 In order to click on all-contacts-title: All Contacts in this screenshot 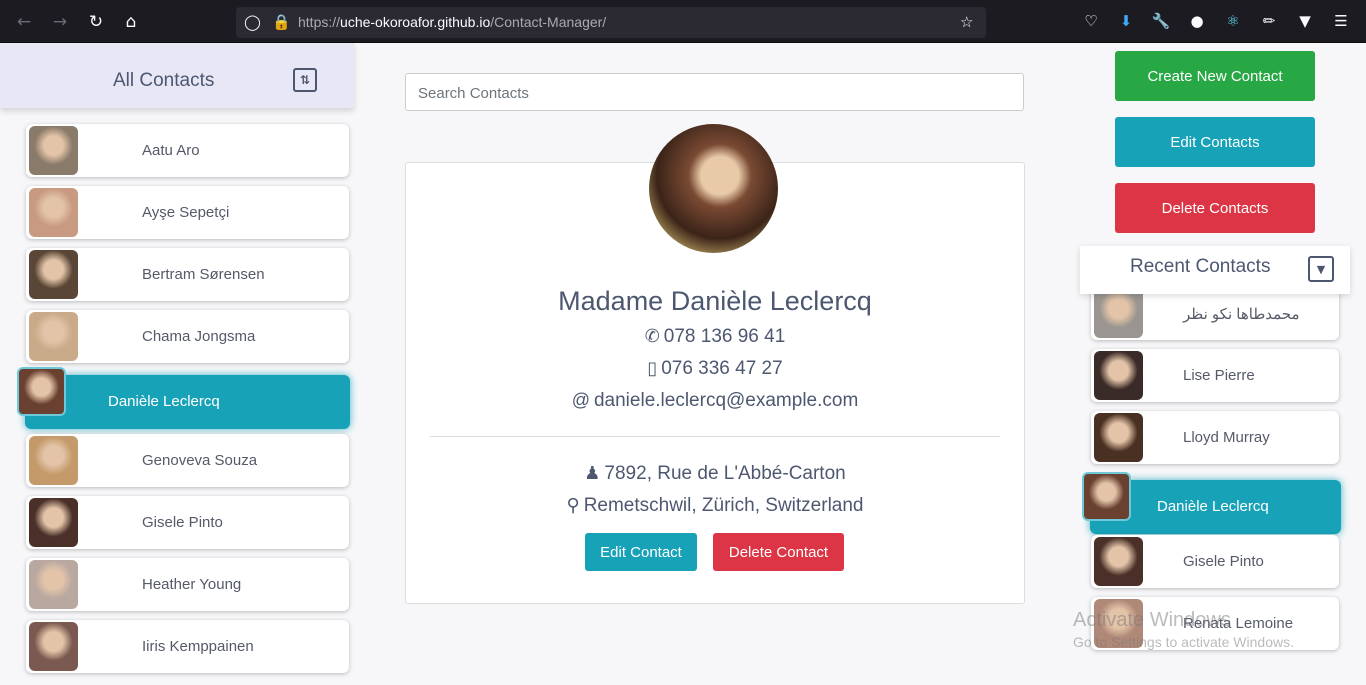, I will do `click(164, 80)`.